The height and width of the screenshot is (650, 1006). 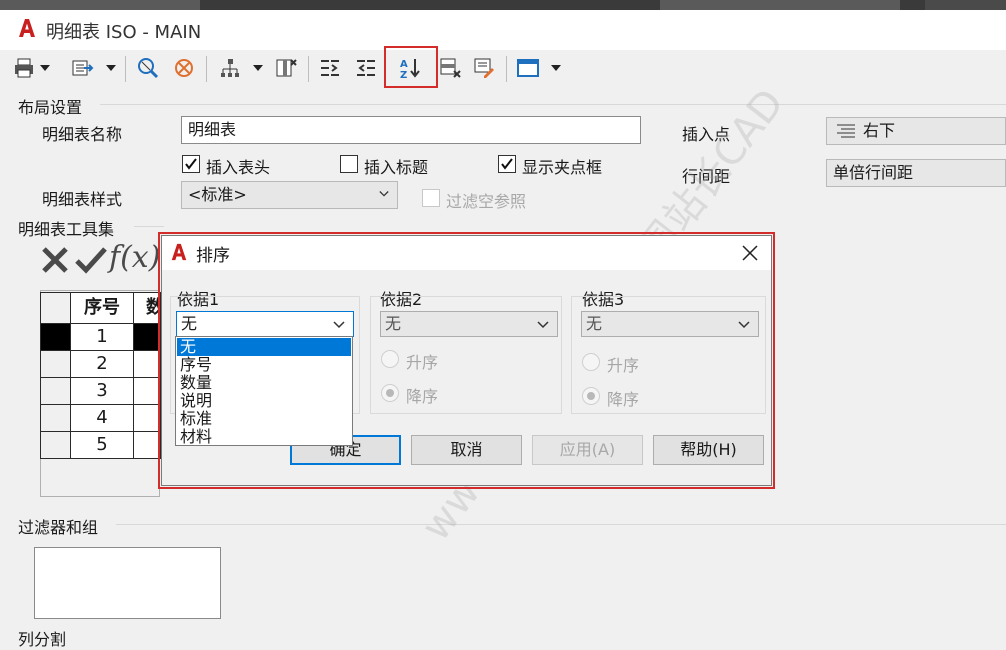 I want to click on layout-section-title: 布局设置, so click(x=50, y=107).